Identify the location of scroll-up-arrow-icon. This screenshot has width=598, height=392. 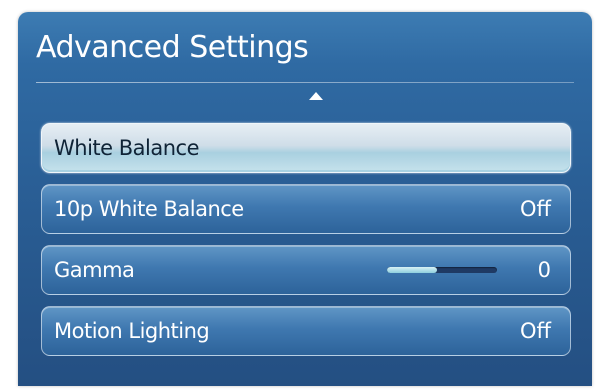
(316, 96).